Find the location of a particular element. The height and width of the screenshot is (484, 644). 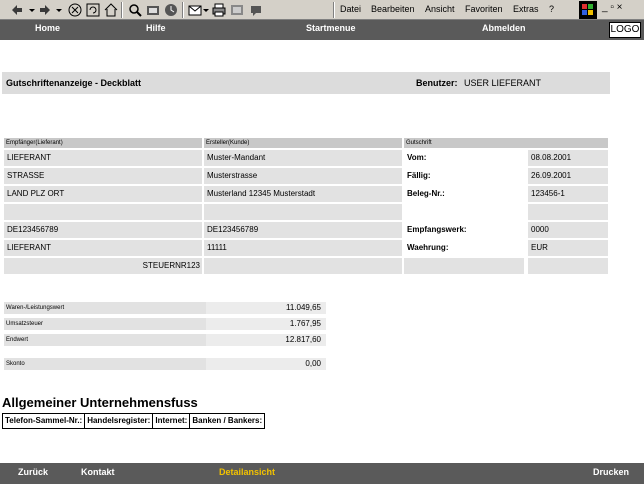

edit-icon is located at coordinates (237, 10).